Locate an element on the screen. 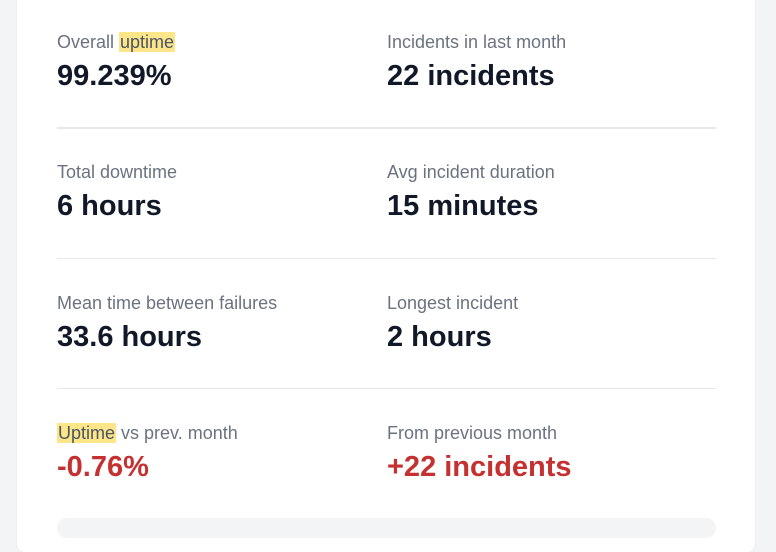 The width and height of the screenshot is (776, 552). stat-avg-incident-duration: Avg incident duration 15 minutes is located at coordinates (547, 192).